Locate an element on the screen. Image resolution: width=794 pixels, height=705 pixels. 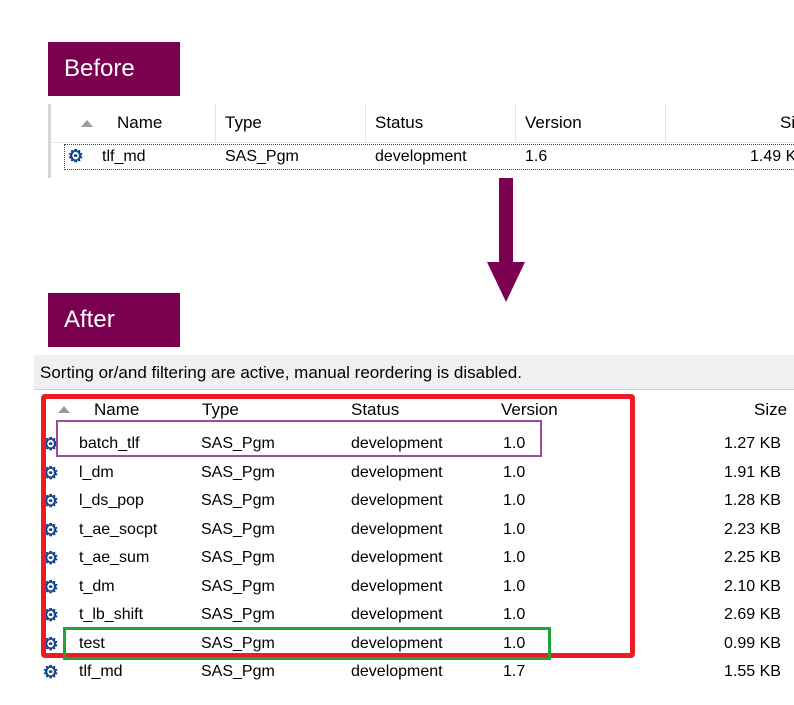
column-header-name: Name is located at coordinates (139, 123).